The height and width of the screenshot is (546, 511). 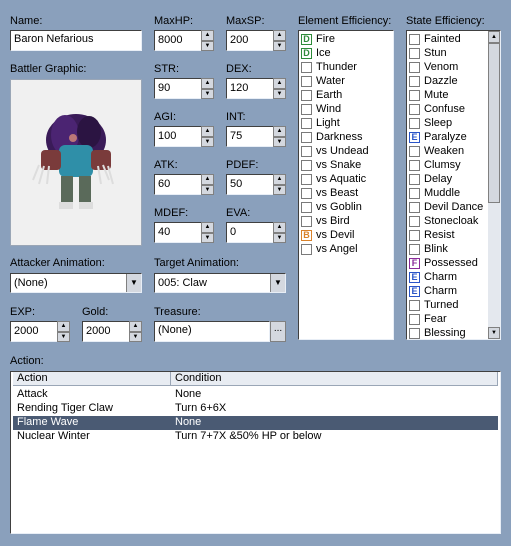 I want to click on battler-graphic-panel, so click(x=76, y=162).